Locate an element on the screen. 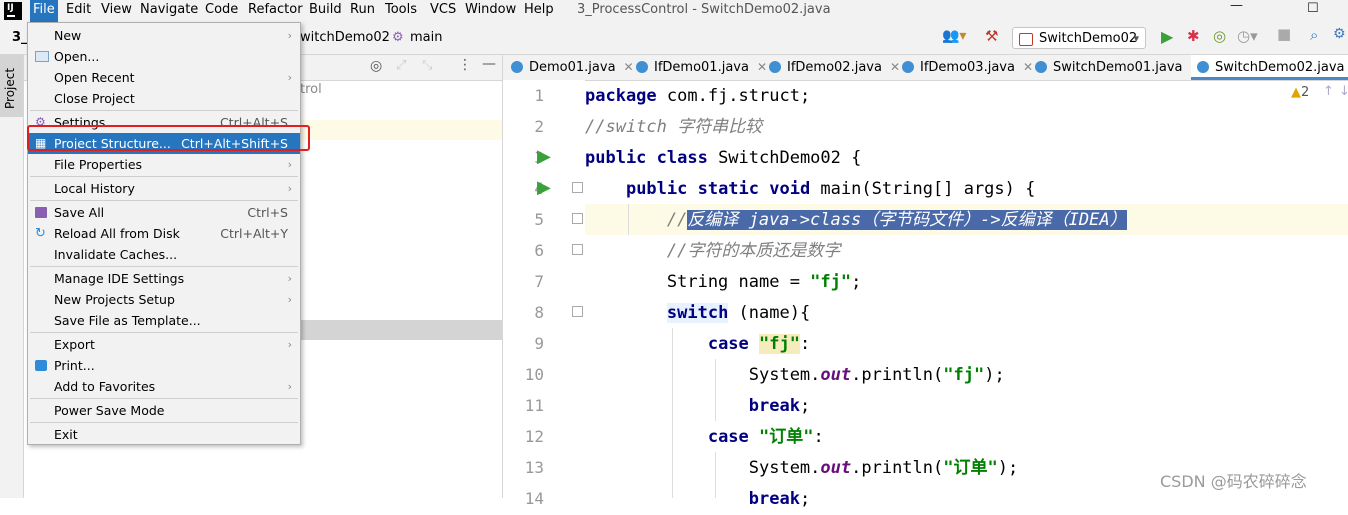 This screenshot has width=1348, height=515. menu-item-label: Export is located at coordinates (74, 344).